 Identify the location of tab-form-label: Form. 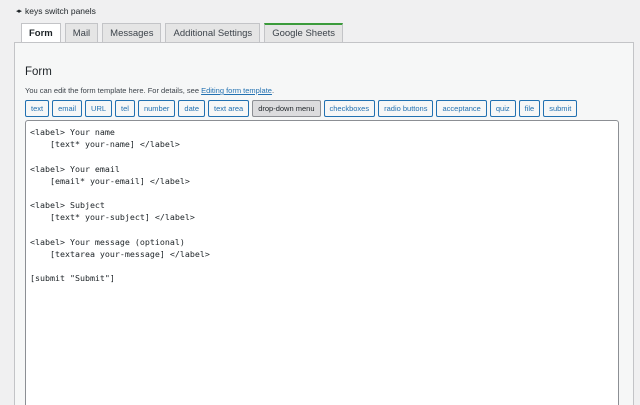
(41, 33).